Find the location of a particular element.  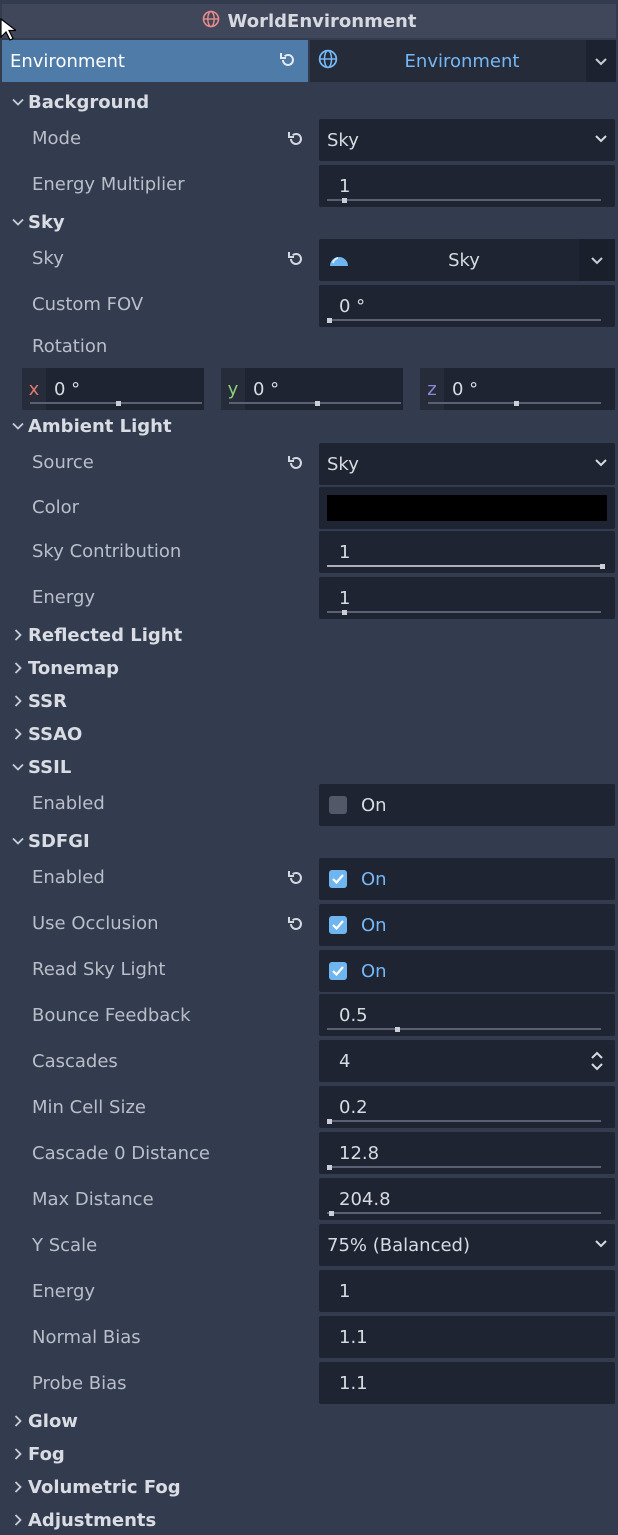

max-distance-slider: 204.8 is located at coordinates (467, 1199).